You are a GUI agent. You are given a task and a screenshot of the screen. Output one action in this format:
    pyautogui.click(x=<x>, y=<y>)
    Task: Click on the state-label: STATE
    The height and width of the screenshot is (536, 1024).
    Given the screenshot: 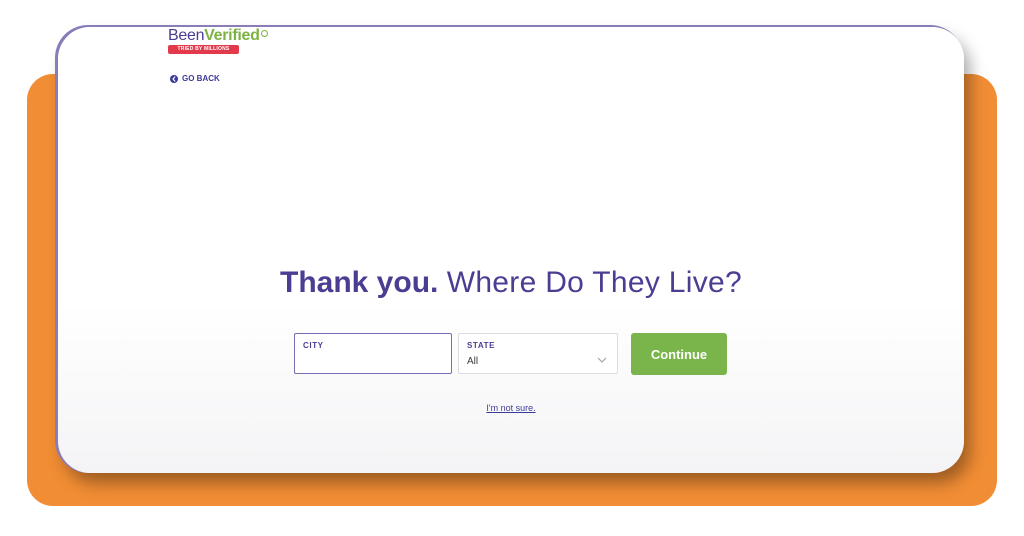 What is the action you would take?
    pyautogui.click(x=481, y=345)
    